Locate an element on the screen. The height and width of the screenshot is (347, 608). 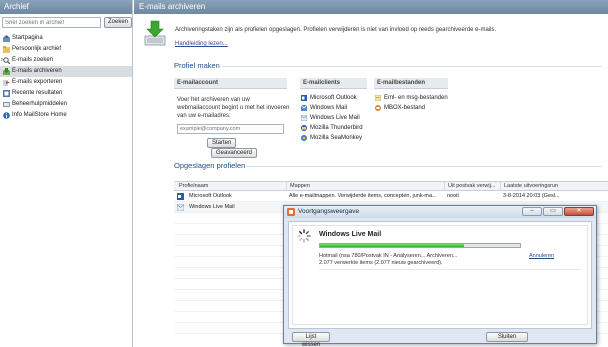
file-label: MBOX-bestand is located at coordinates (405, 108).